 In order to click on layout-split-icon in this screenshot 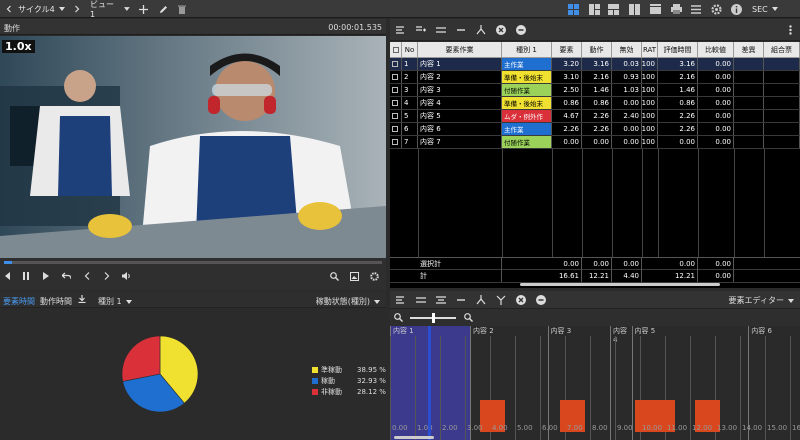, I will do `click(594, 9)`.